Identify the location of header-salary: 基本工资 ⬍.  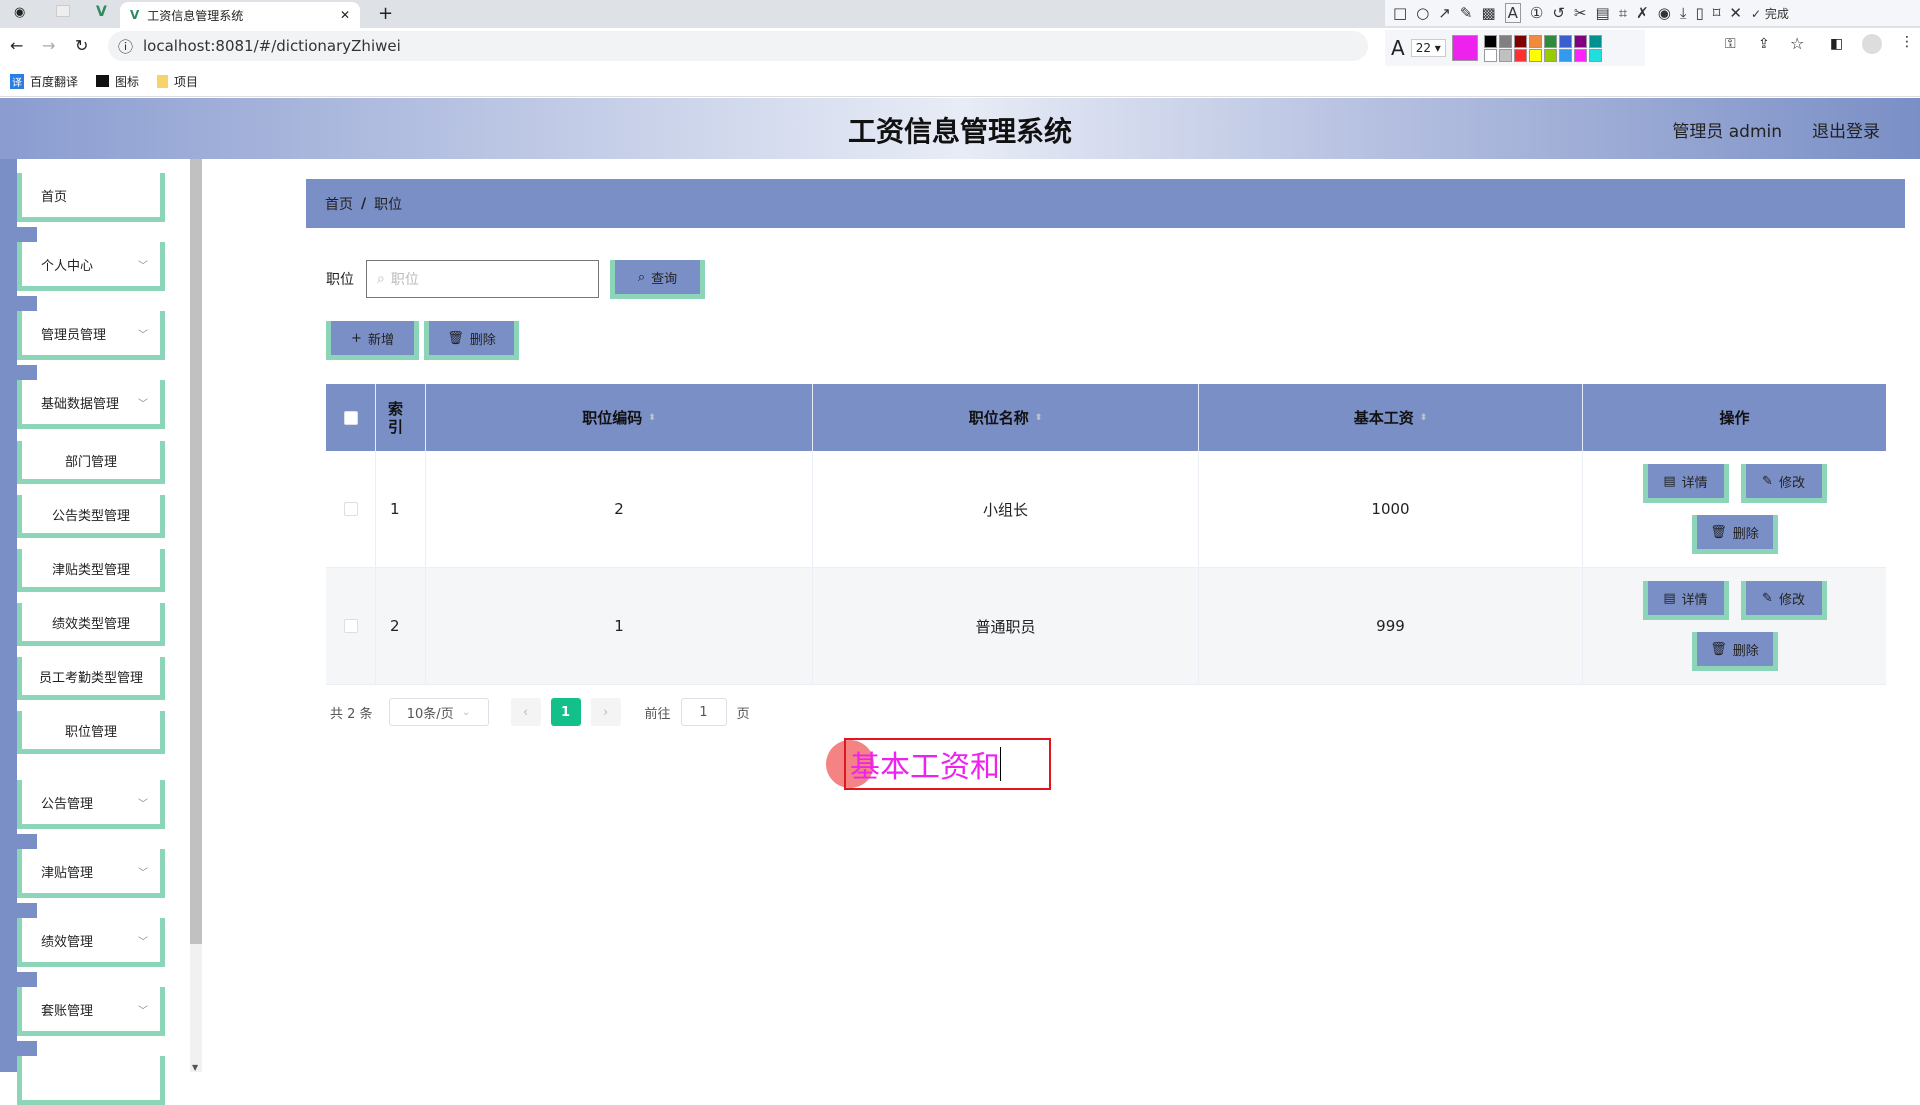
(1391, 417).